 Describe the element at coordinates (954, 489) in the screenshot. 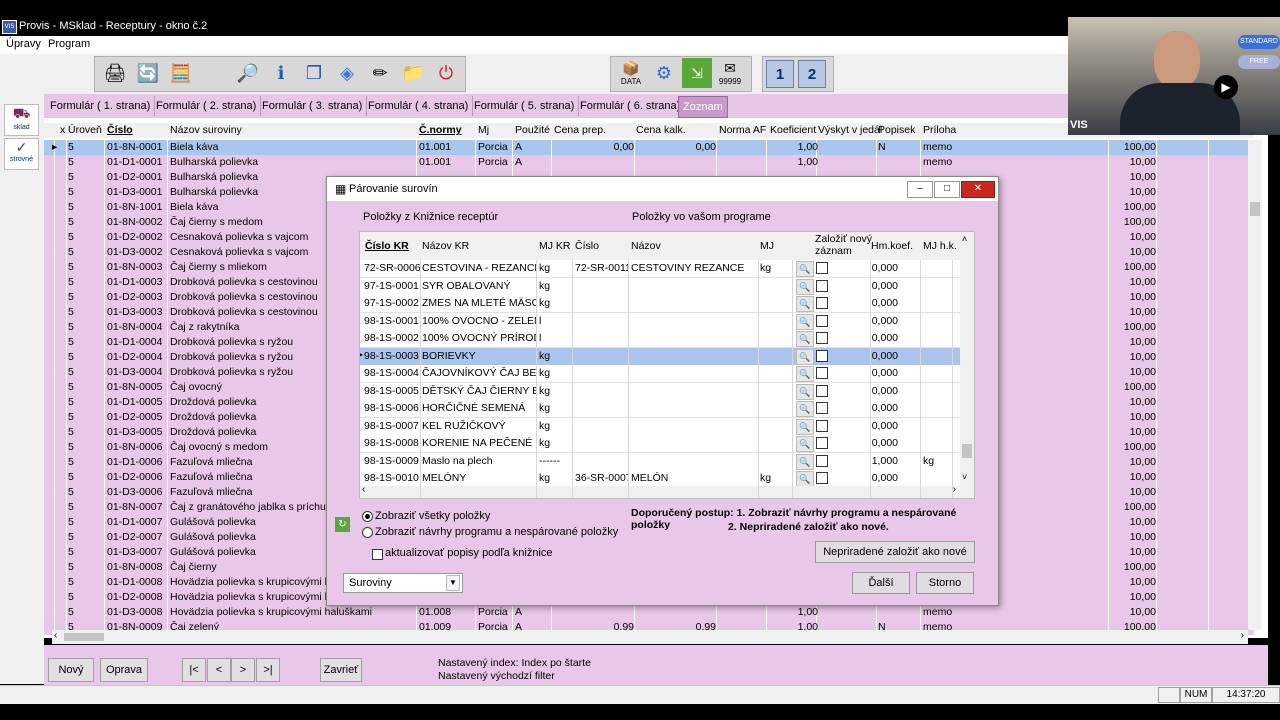

I see `pairing-scroll-right-icon: ›` at that location.